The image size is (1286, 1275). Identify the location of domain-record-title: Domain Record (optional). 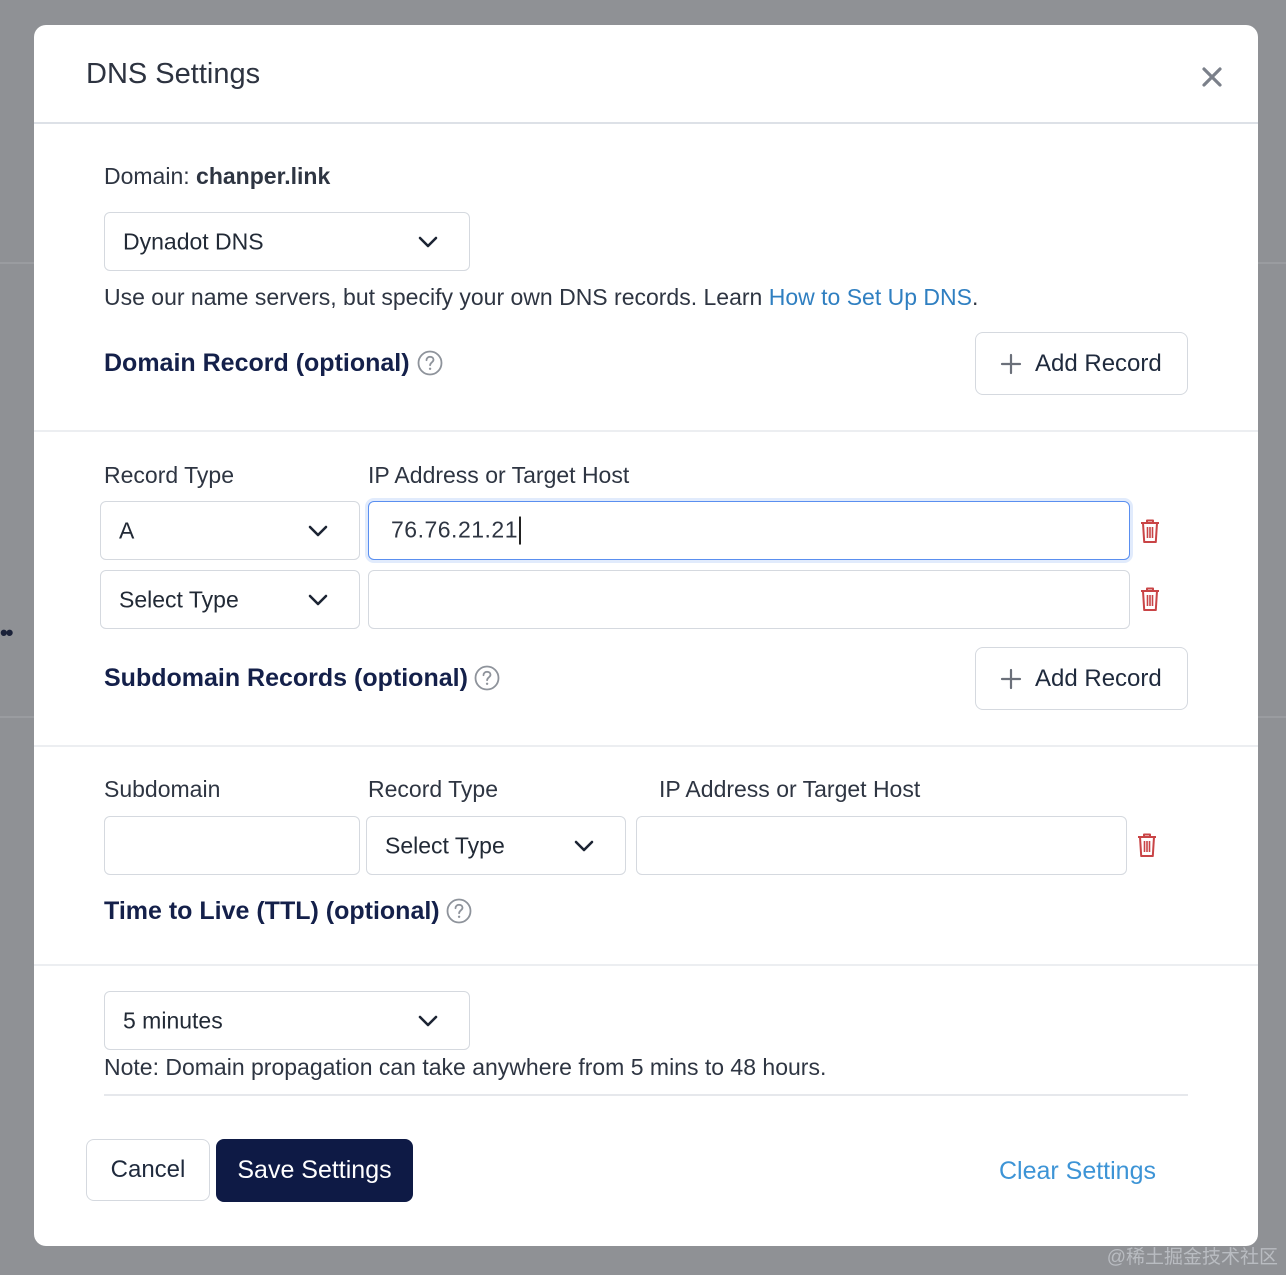
(257, 363).